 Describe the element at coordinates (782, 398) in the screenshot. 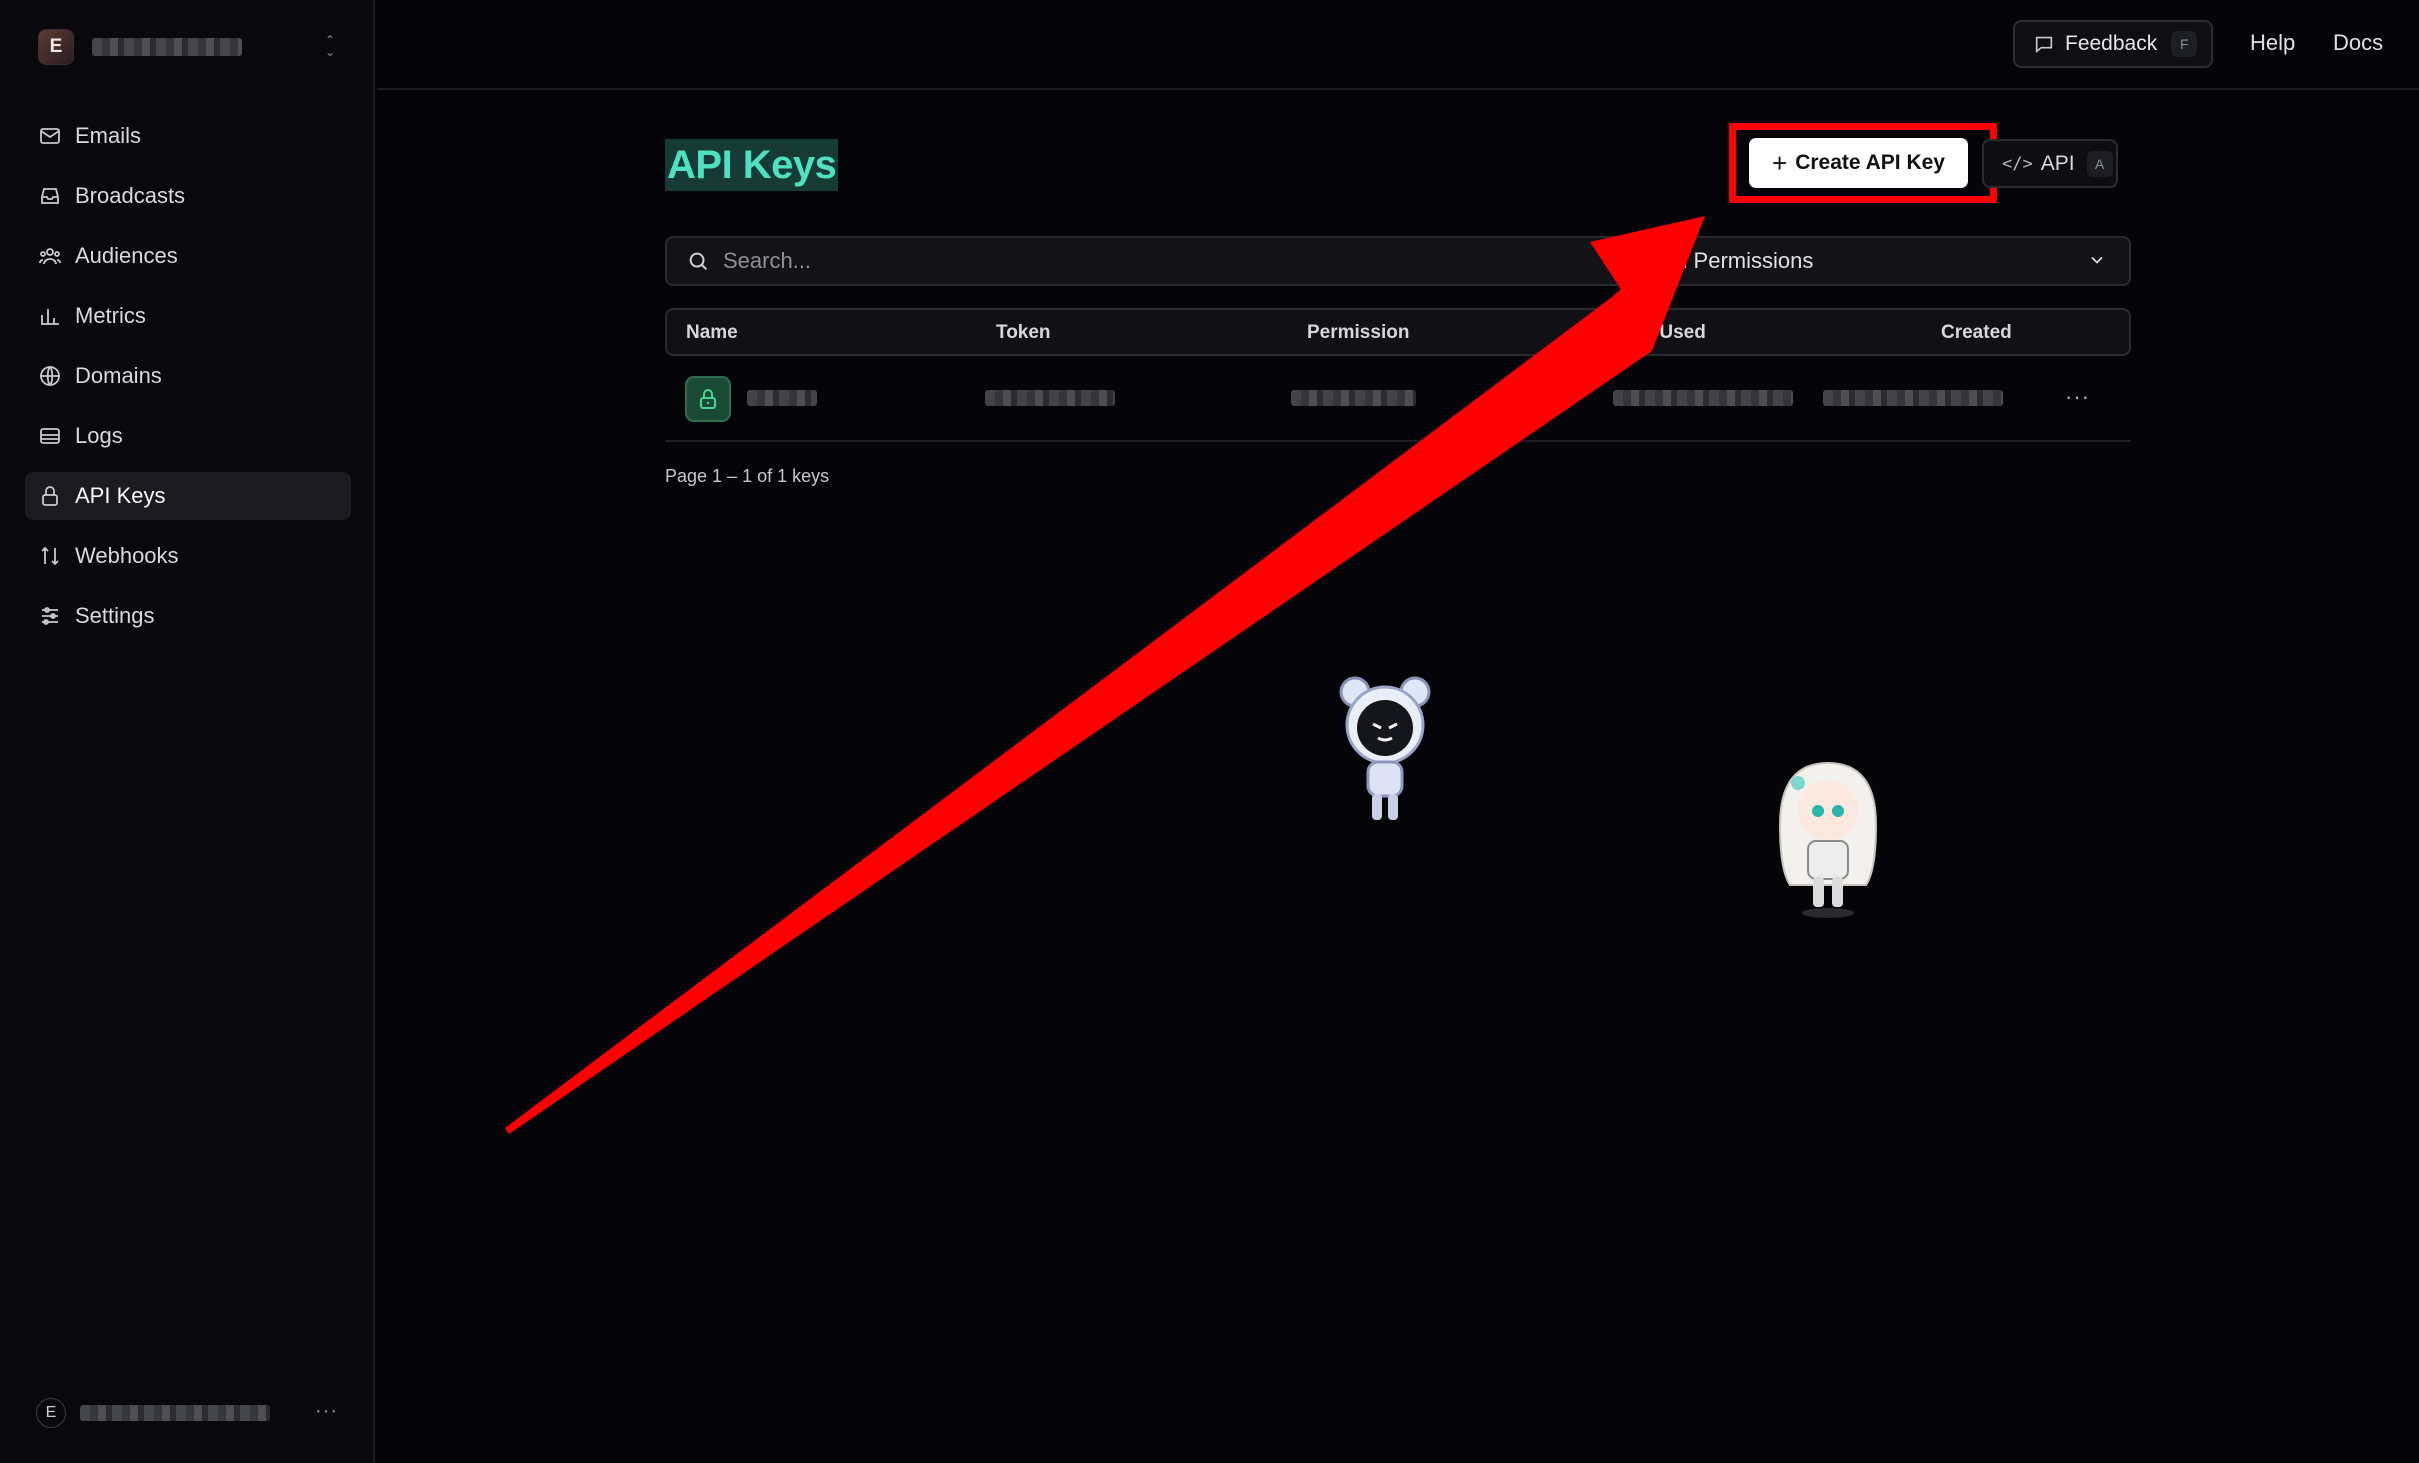

I see `redacted-key-name` at that location.